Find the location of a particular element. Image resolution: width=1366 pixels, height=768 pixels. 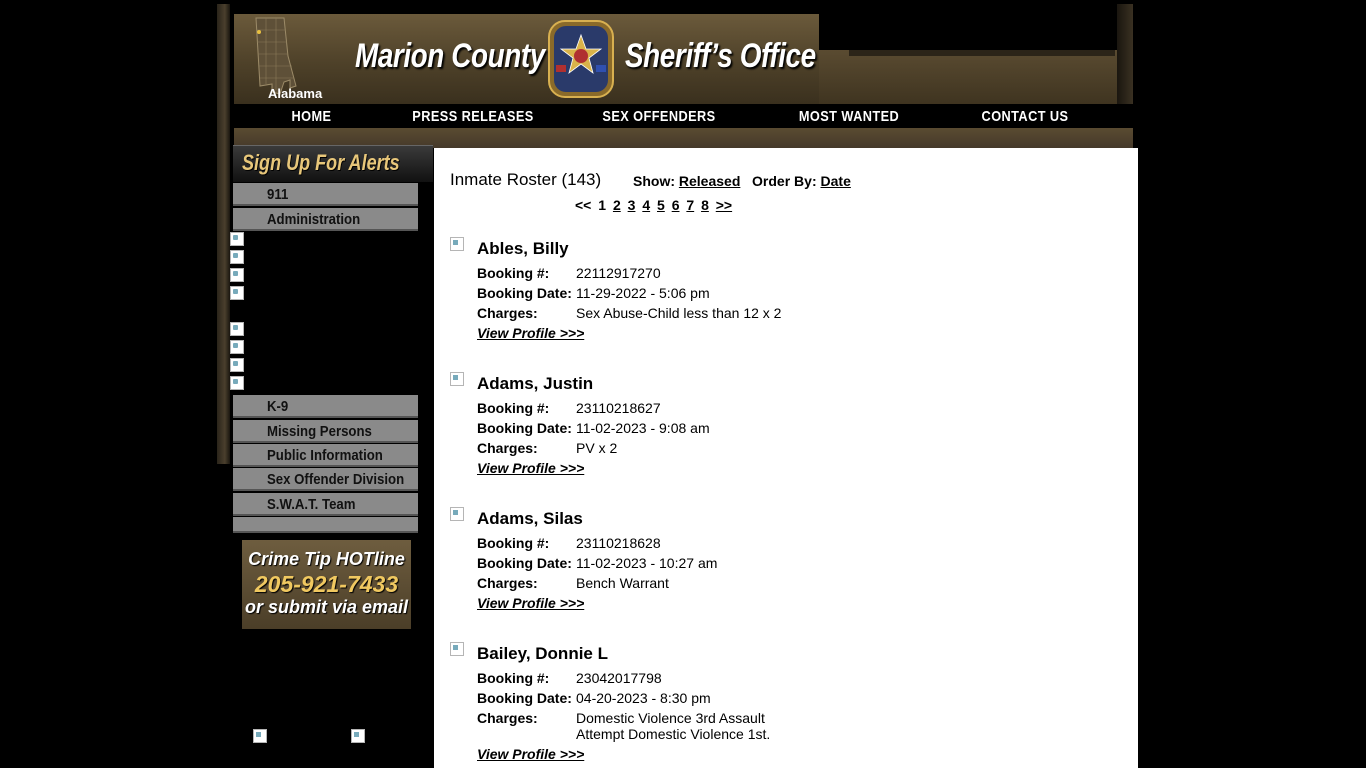

sign-up-alerts-button: Sign Up For Alerts is located at coordinates (333, 163).